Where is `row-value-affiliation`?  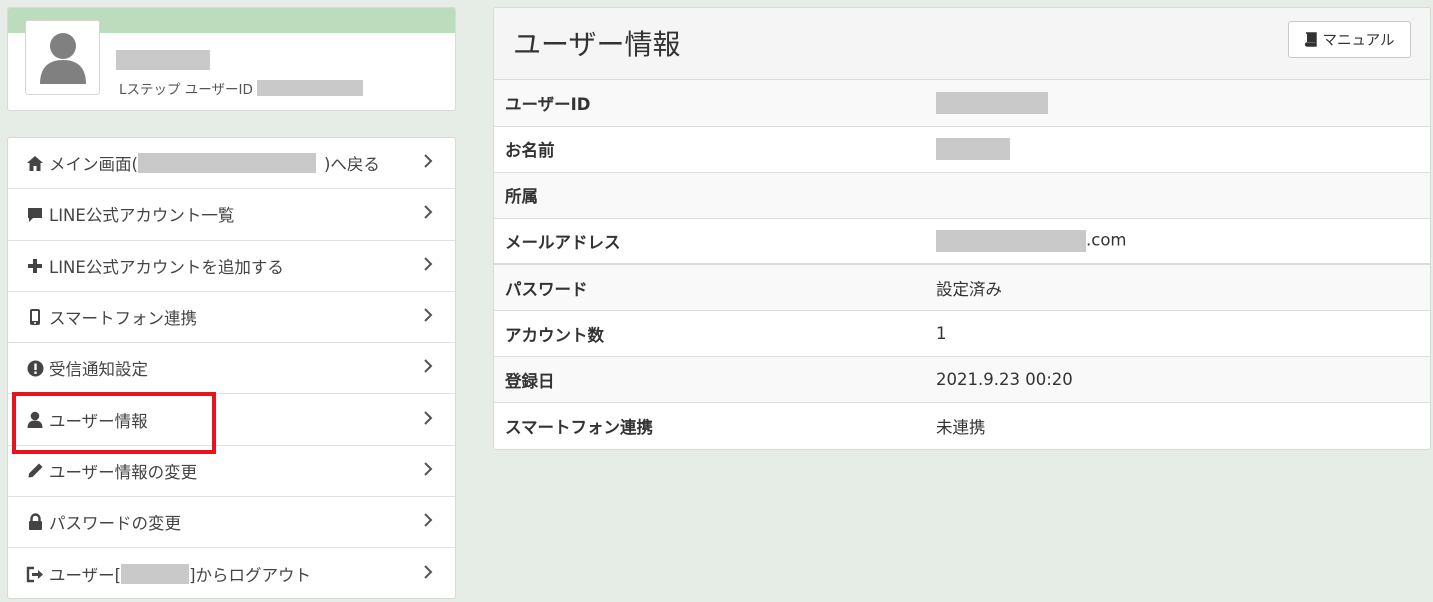 row-value-affiliation is located at coordinates (1177, 195).